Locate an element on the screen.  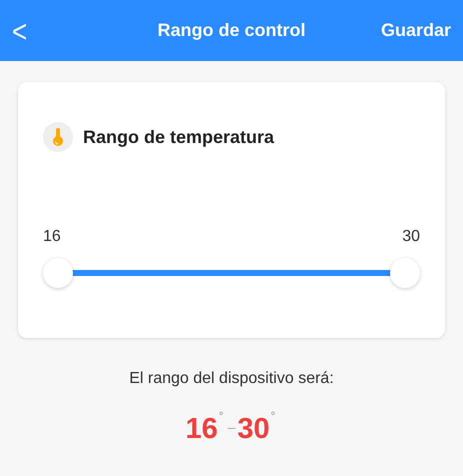
section-title: Rango de temperatura is located at coordinates (178, 137).